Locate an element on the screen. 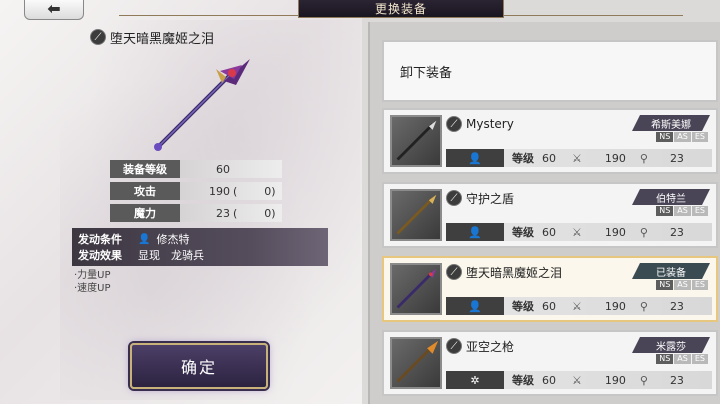  snowflake-icon: ✲ is located at coordinates (475, 380).